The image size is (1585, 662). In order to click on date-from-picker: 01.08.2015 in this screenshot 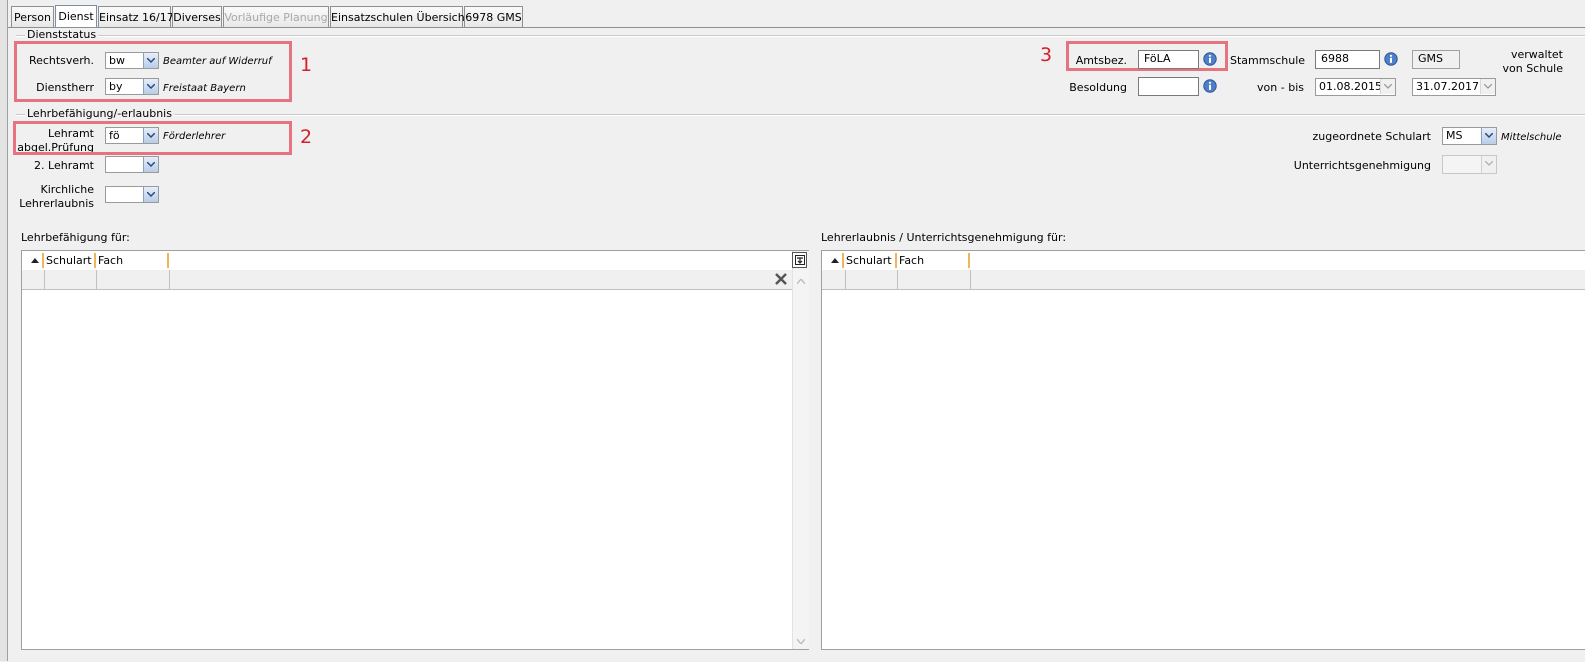, I will do `click(1355, 87)`.